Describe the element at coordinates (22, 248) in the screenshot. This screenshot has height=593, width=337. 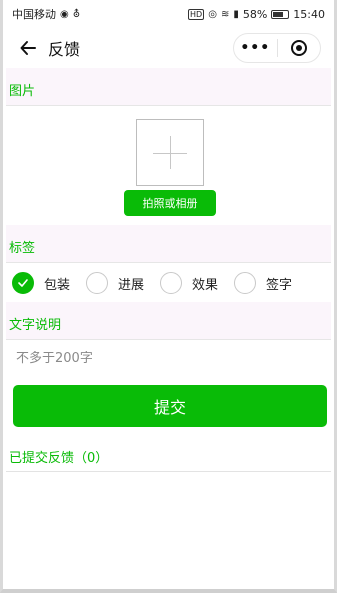
I see `tags-section-title: 标签` at that location.